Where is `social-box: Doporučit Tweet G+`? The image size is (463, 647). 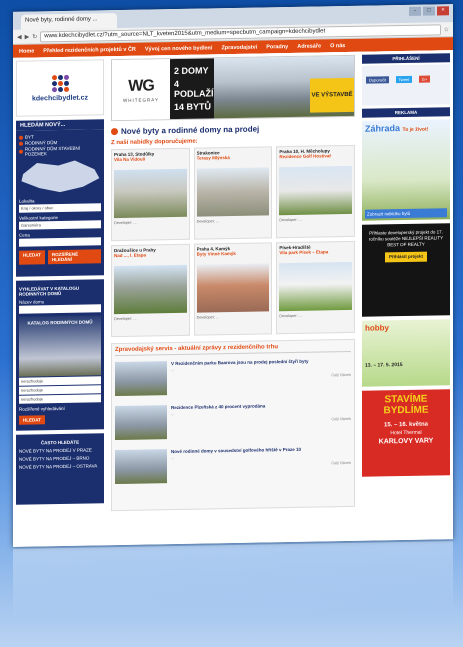 social-box: Doporučit Tweet G+ is located at coordinates (406, 85).